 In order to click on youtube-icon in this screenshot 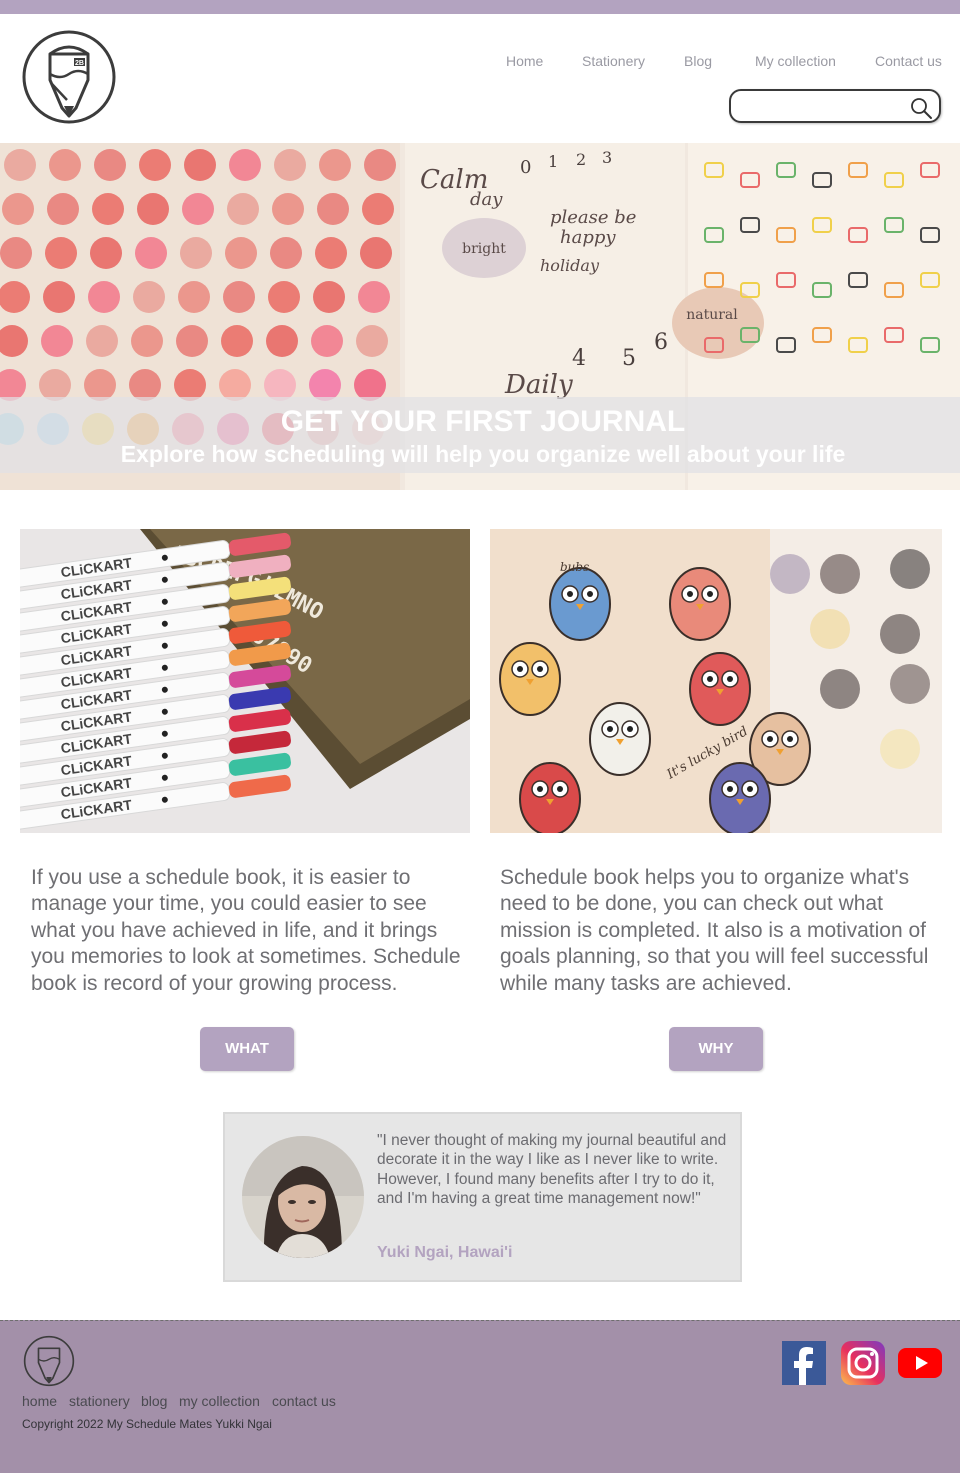, I will do `click(920, 1363)`.